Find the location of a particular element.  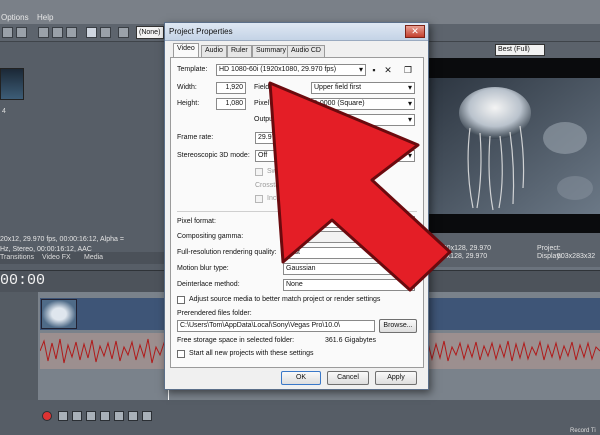

crosstalk-label: Crosstalk cance is located at coordinates (280, 185).